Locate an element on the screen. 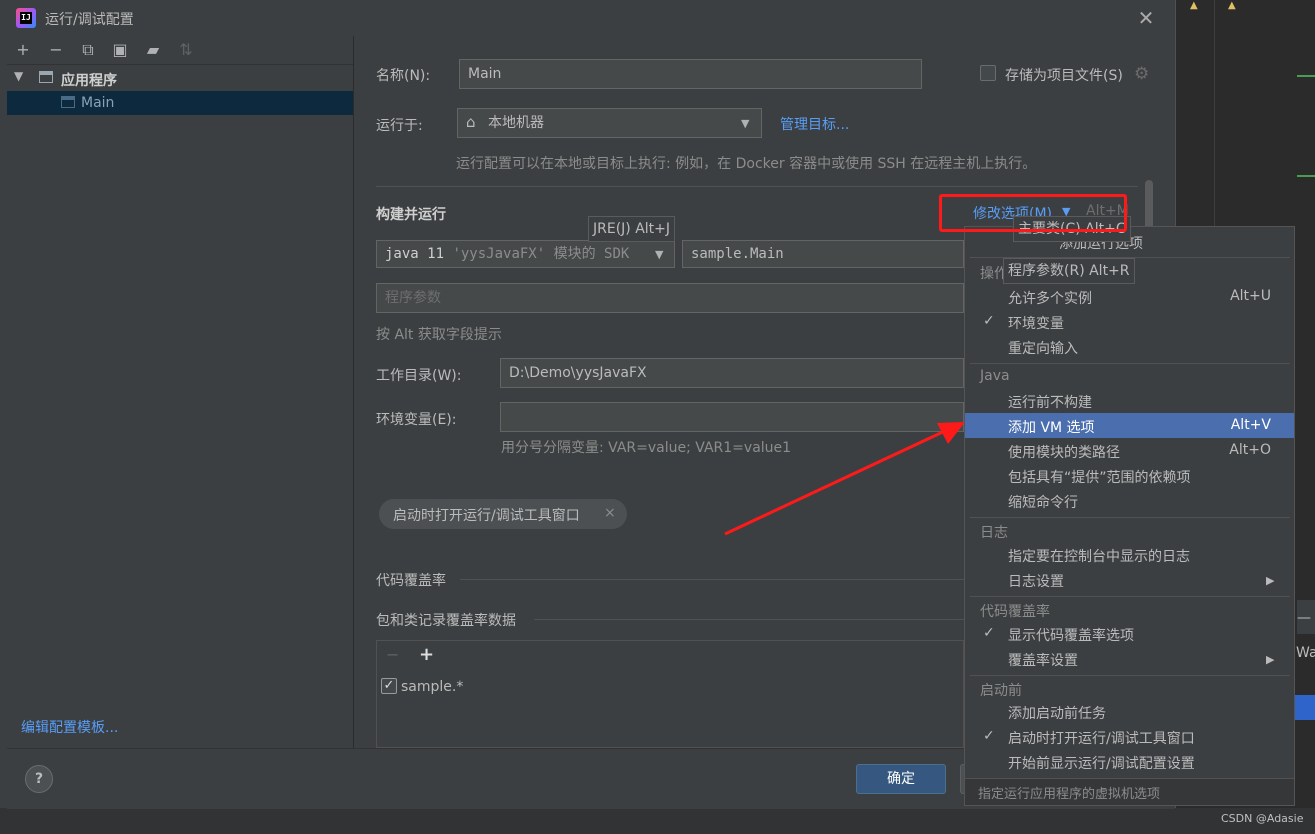 This screenshot has width=1315, height=834. jdk-combobox: java 11 'yysJavaFX' 模块的 SDK is located at coordinates (525, 254).